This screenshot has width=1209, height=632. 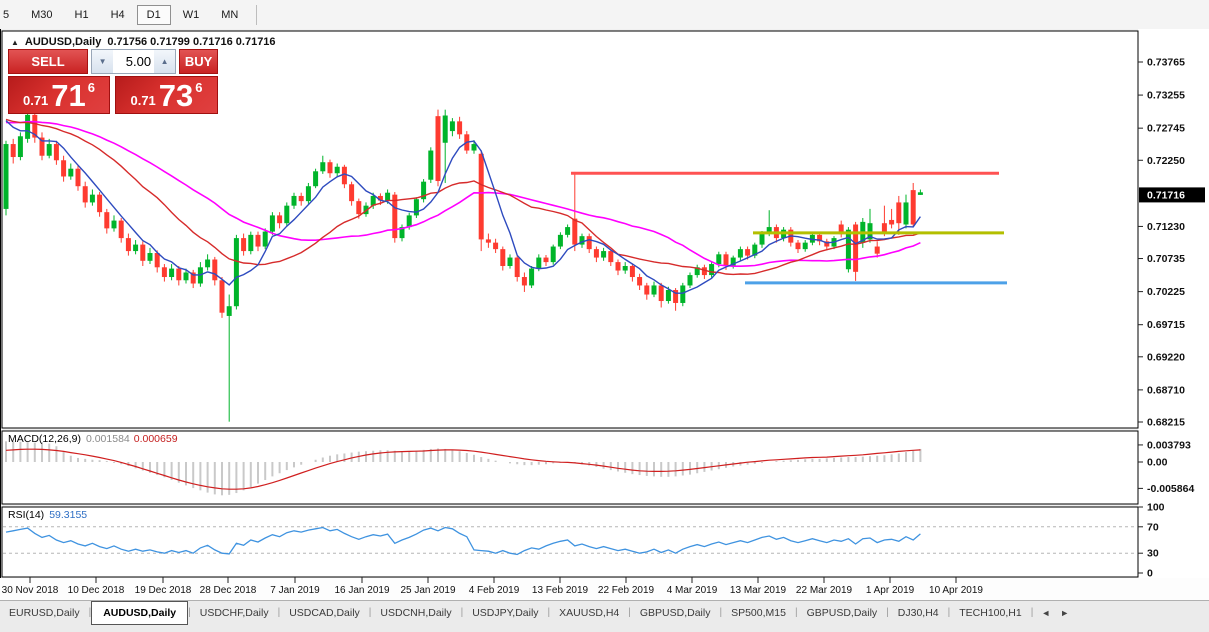 What do you see at coordinates (165, 61) in the screenshot?
I see `volume-increase-button: ▲` at bounding box center [165, 61].